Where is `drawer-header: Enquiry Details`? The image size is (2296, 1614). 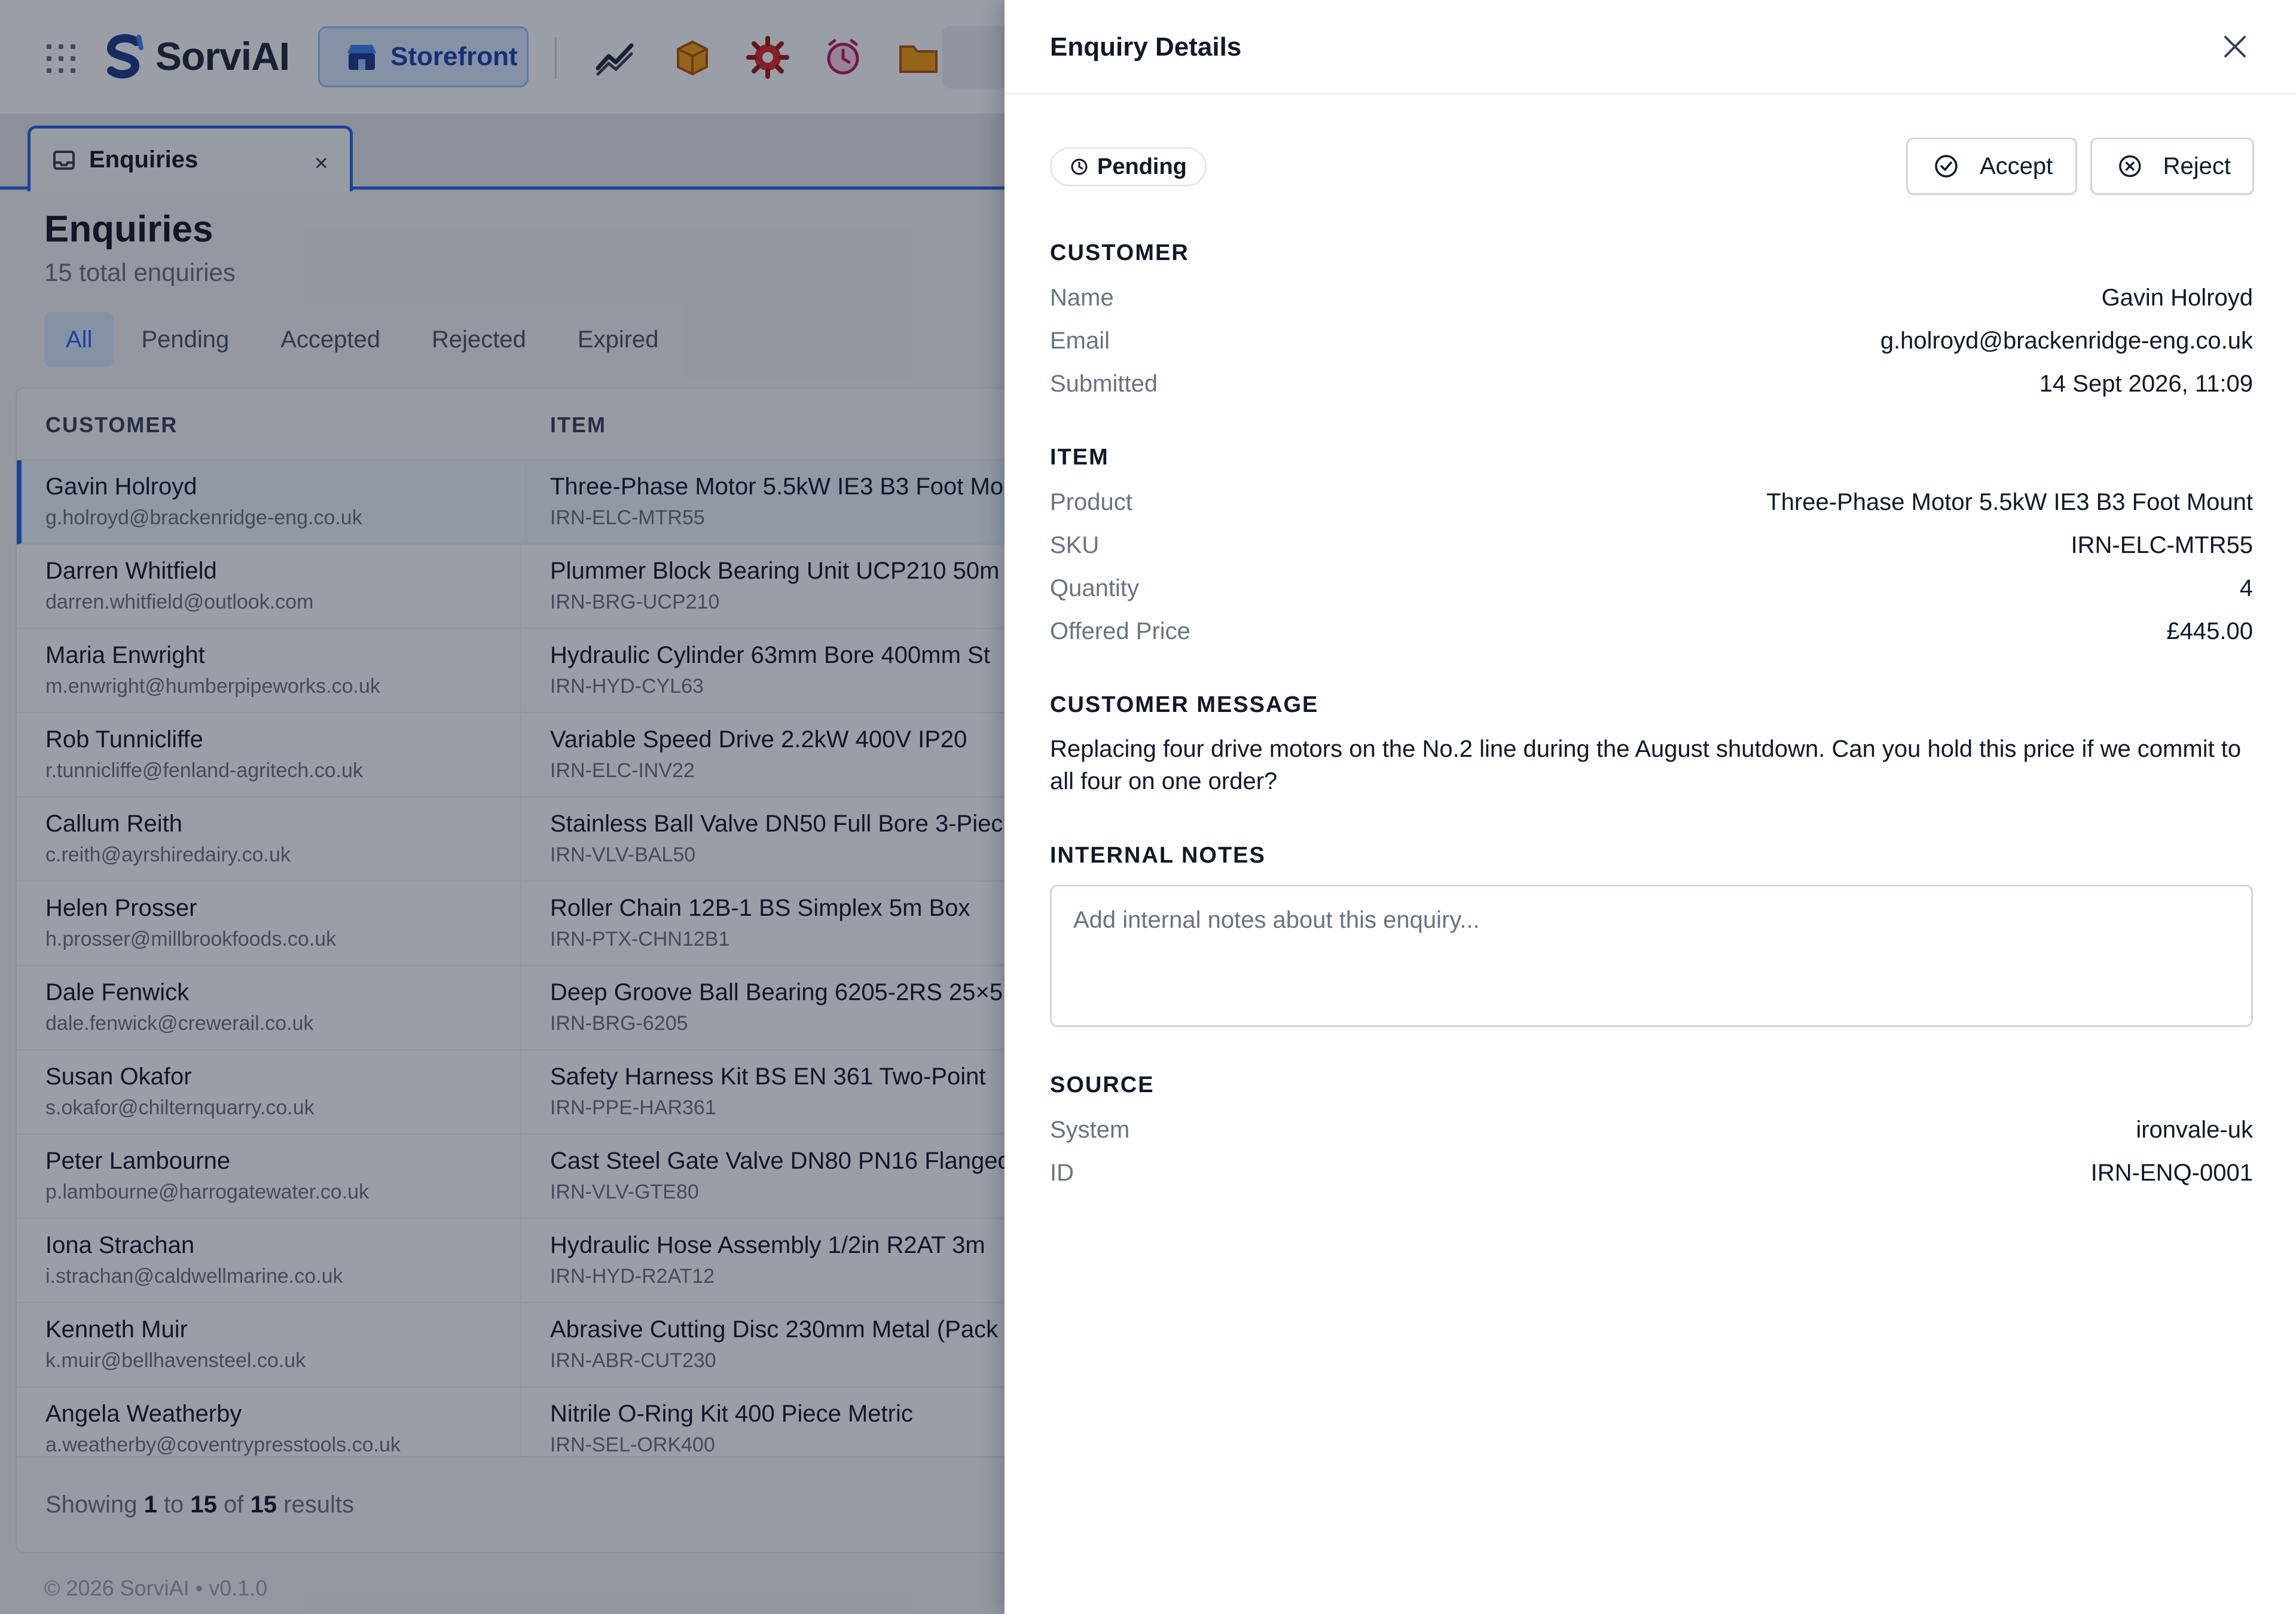 drawer-header: Enquiry Details is located at coordinates (1650, 47).